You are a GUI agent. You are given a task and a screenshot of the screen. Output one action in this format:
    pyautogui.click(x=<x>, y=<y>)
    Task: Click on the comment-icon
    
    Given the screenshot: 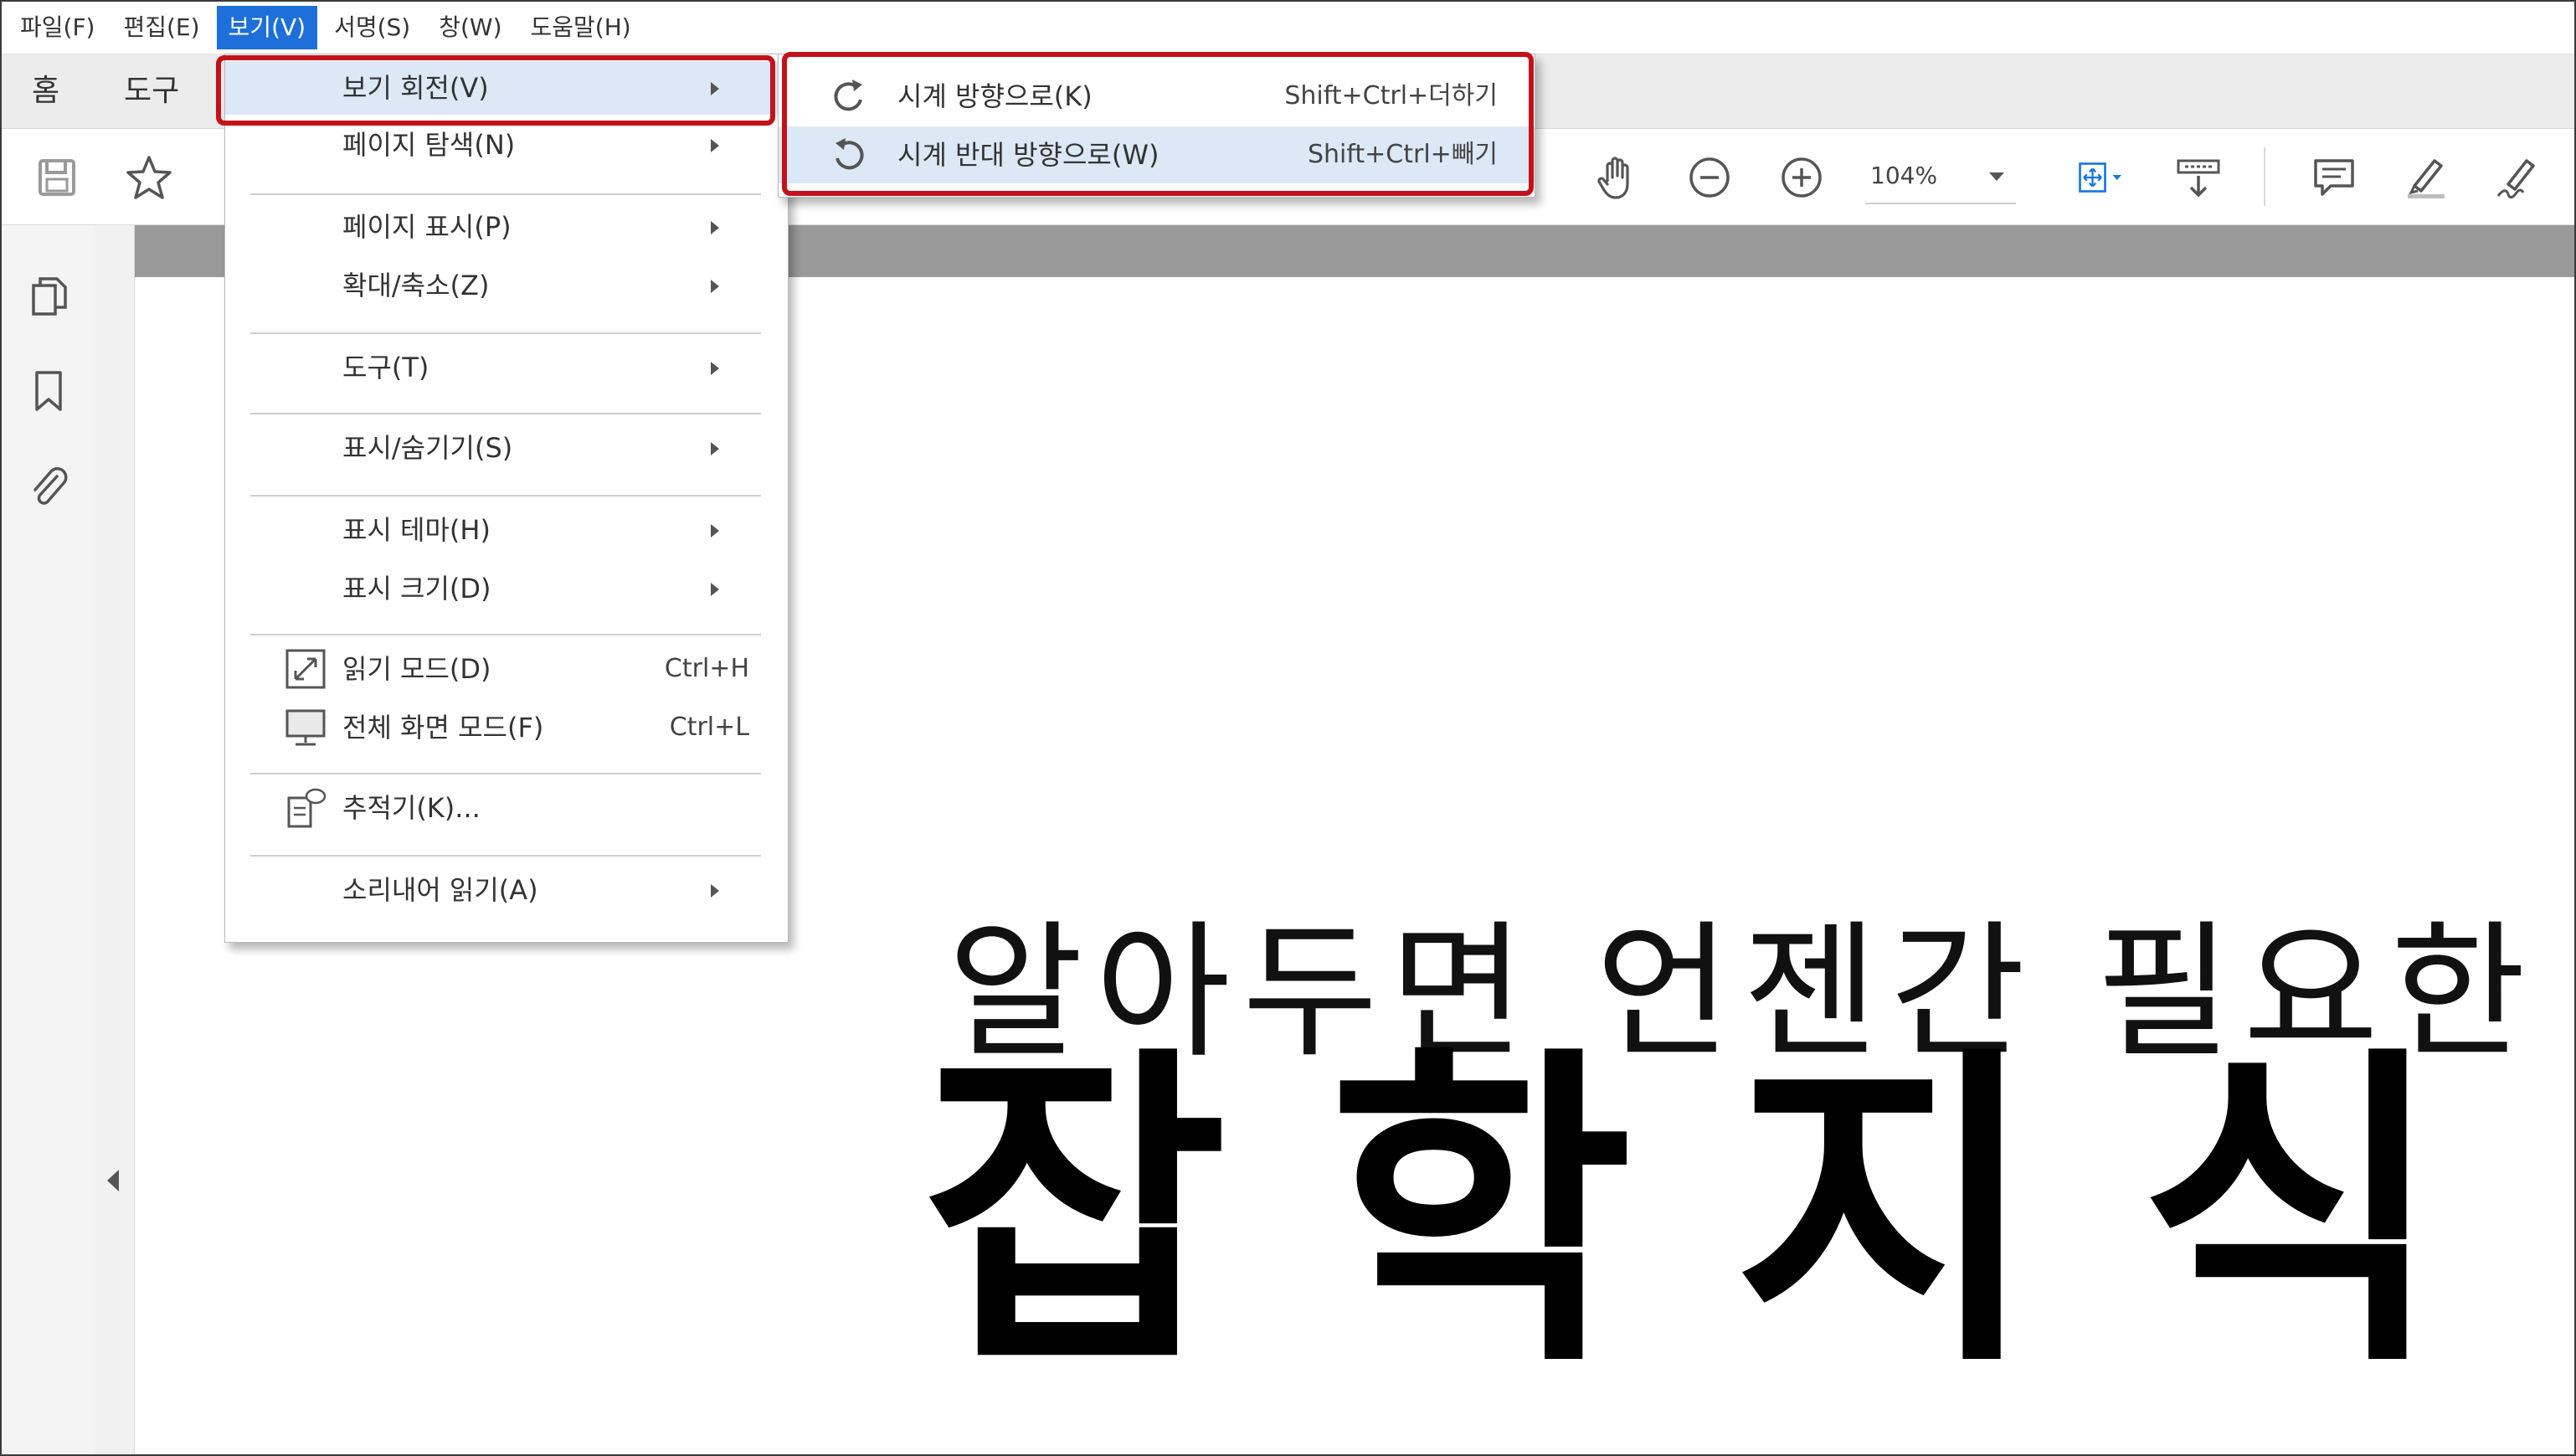 What is the action you would take?
    pyautogui.click(x=2334, y=177)
    